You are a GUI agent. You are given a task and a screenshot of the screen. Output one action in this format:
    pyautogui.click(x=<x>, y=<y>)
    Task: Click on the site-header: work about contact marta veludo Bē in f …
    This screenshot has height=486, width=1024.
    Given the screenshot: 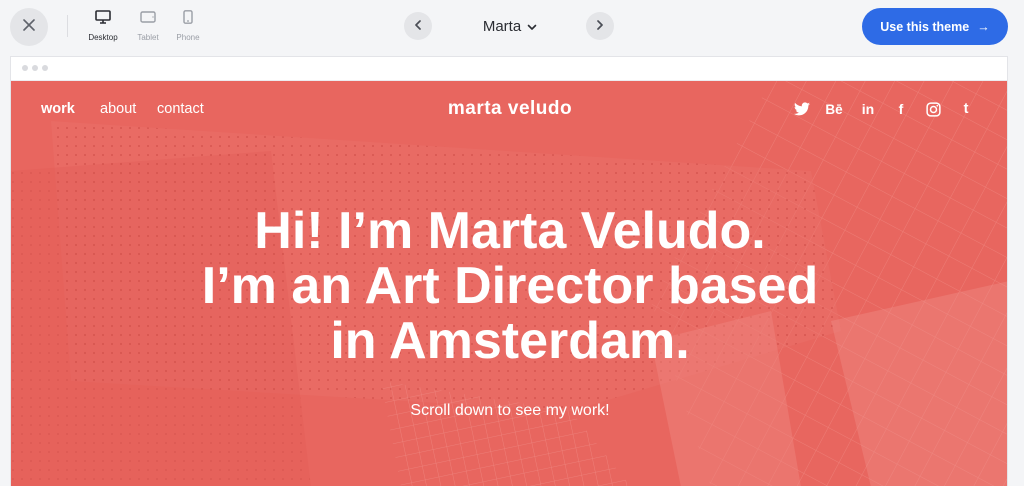 What is the action you would take?
    pyautogui.click(x=509, y=109)
    